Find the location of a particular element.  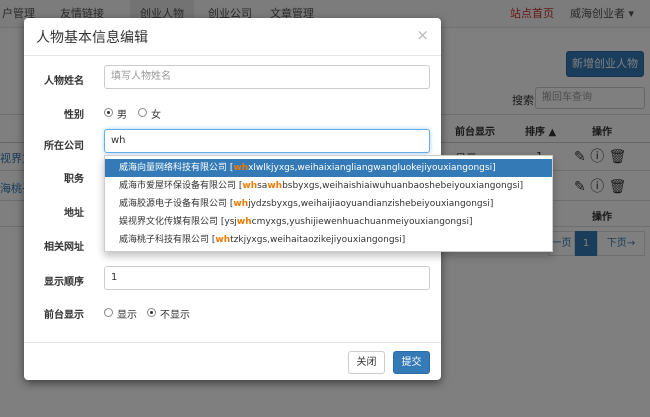

close-button: 关闭 is located at coordinates (366, 362).